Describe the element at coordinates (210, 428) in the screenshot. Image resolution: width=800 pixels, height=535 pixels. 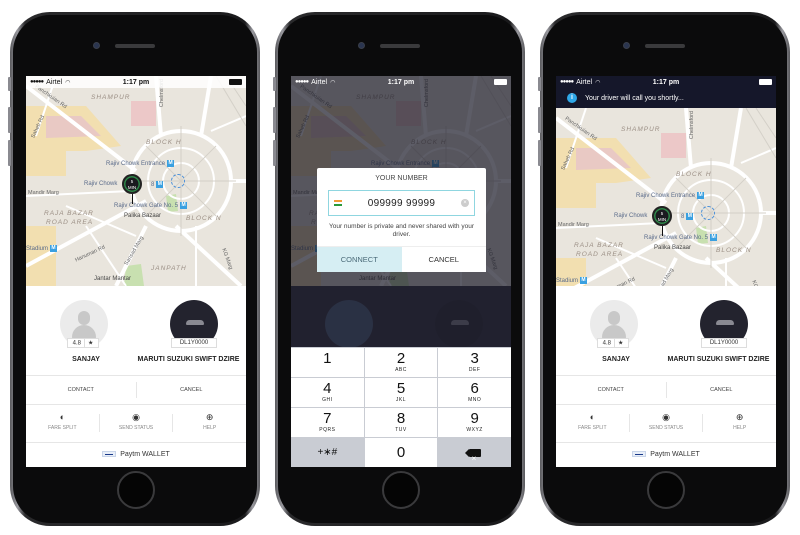
I see `help-label: HELP` at that location.